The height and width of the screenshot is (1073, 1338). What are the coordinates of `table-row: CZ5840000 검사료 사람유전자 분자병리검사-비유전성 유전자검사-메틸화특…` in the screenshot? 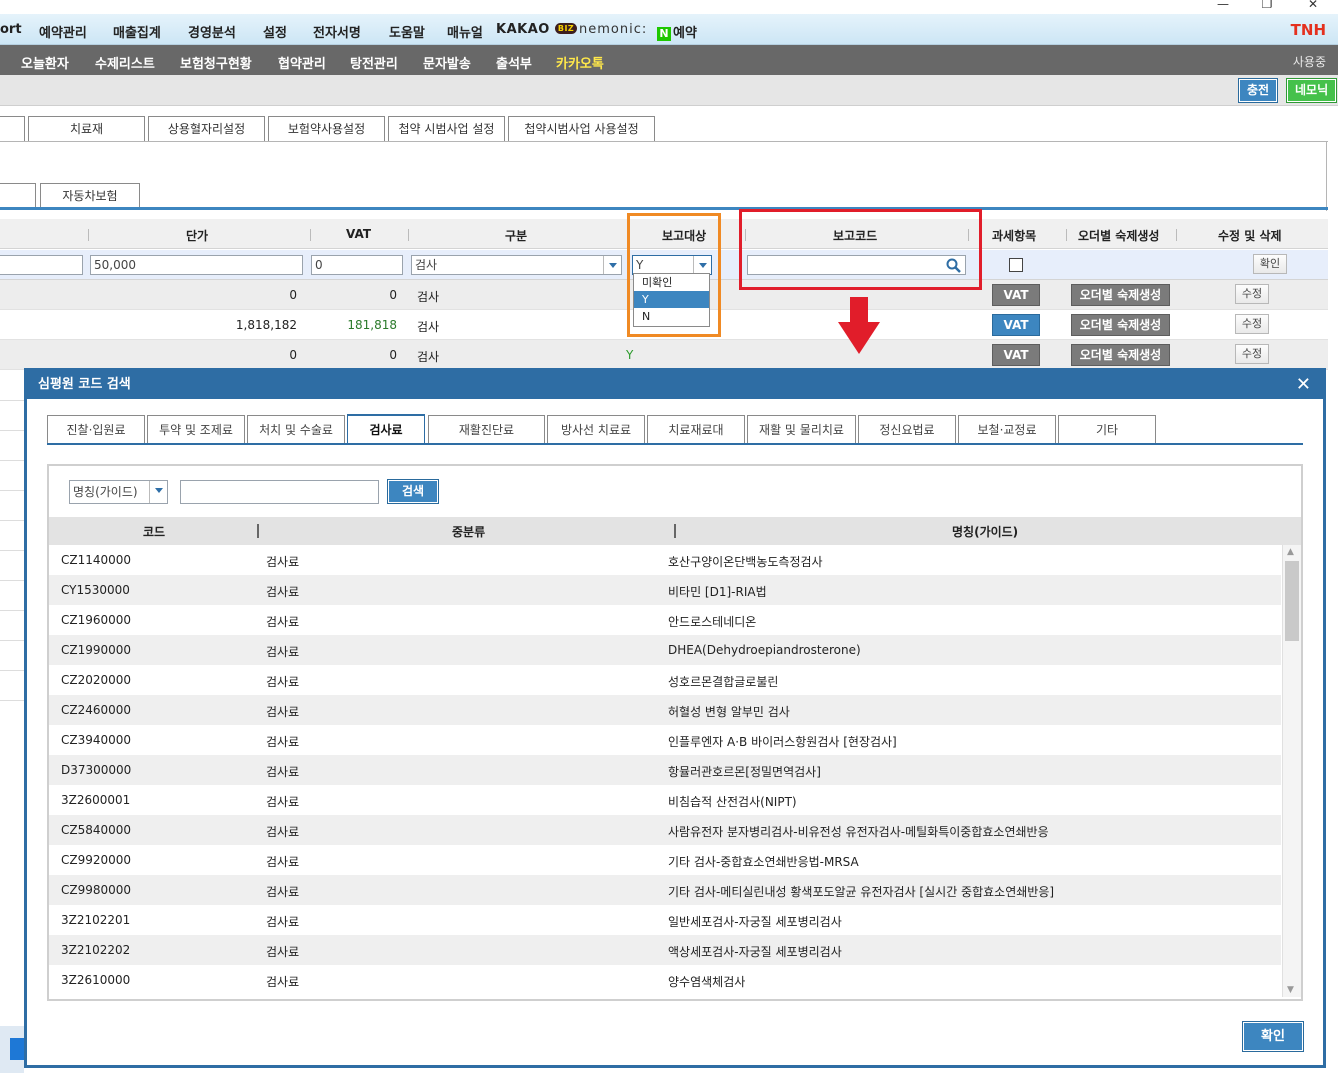 It's located at (665, 830).